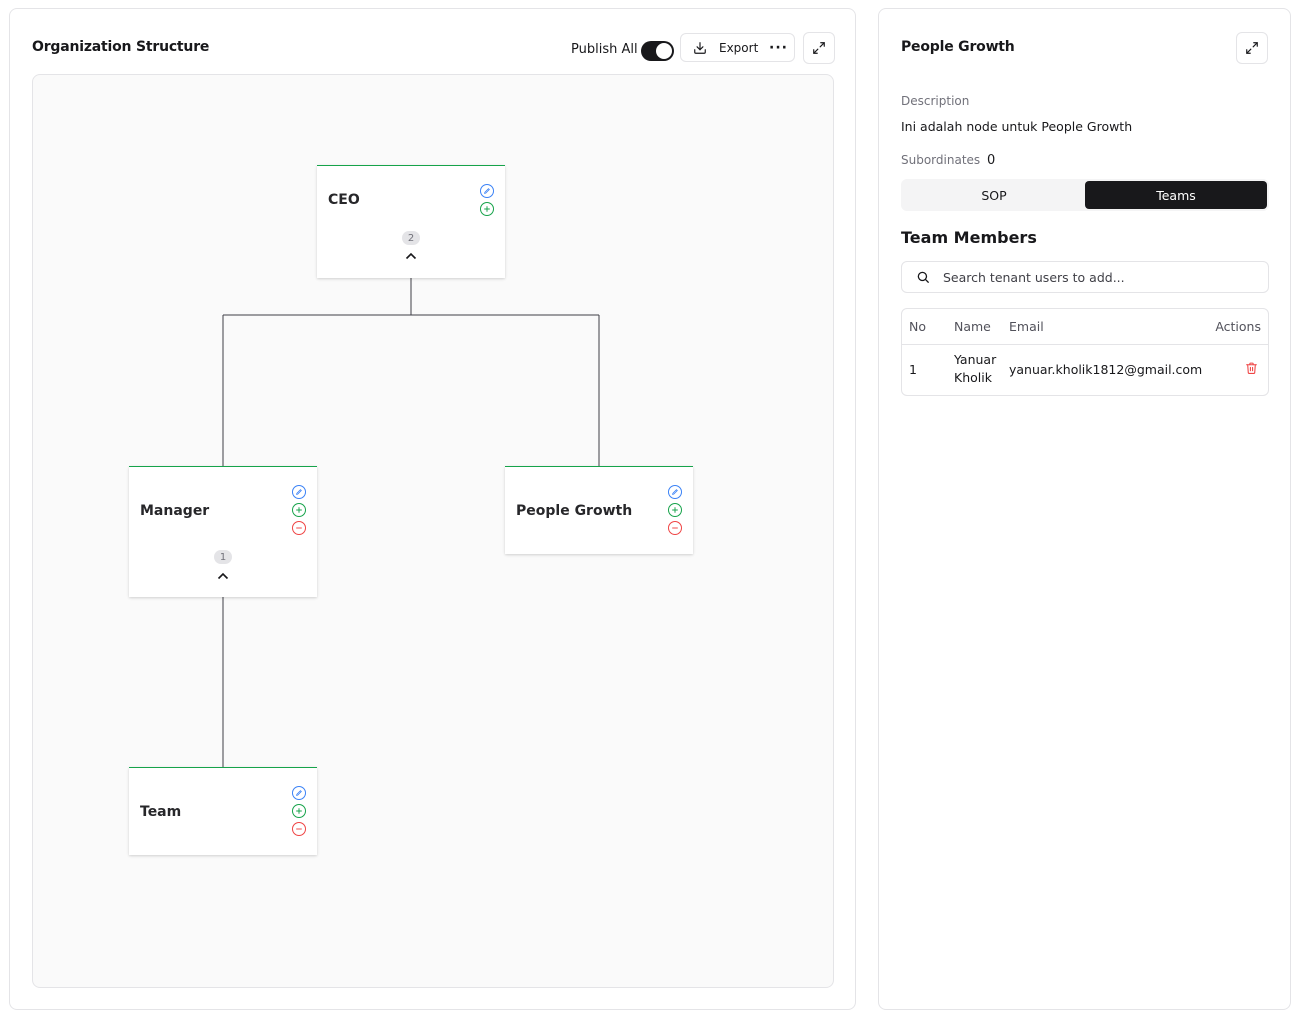  What do you see at coordinates (973, 378) in the screenshot?
I see `member-last-name: Kholik` at bounding box center [973, 378].